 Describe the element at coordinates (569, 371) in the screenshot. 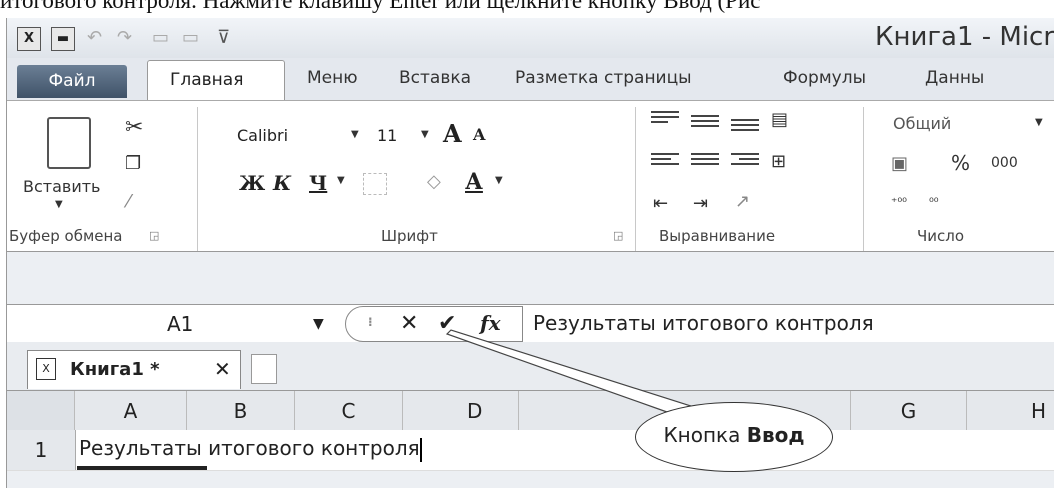

I see `callout-pointer` at that location.